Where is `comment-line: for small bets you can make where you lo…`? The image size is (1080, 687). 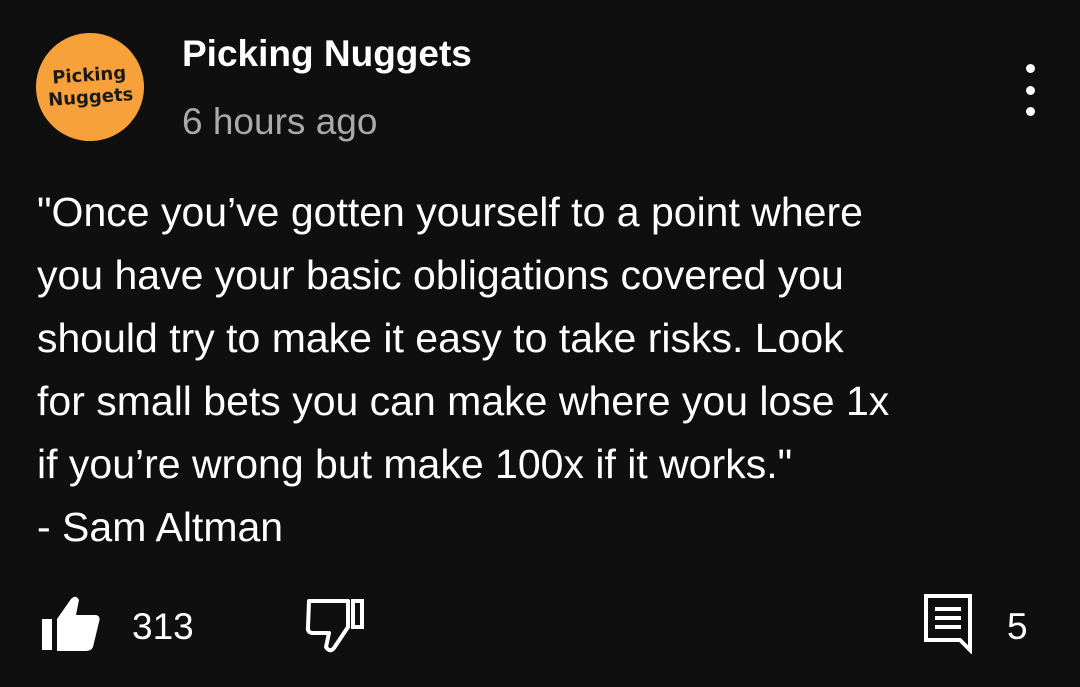 comment-line: for small bets you can make where you lo… is located at coordinates (463, 401).